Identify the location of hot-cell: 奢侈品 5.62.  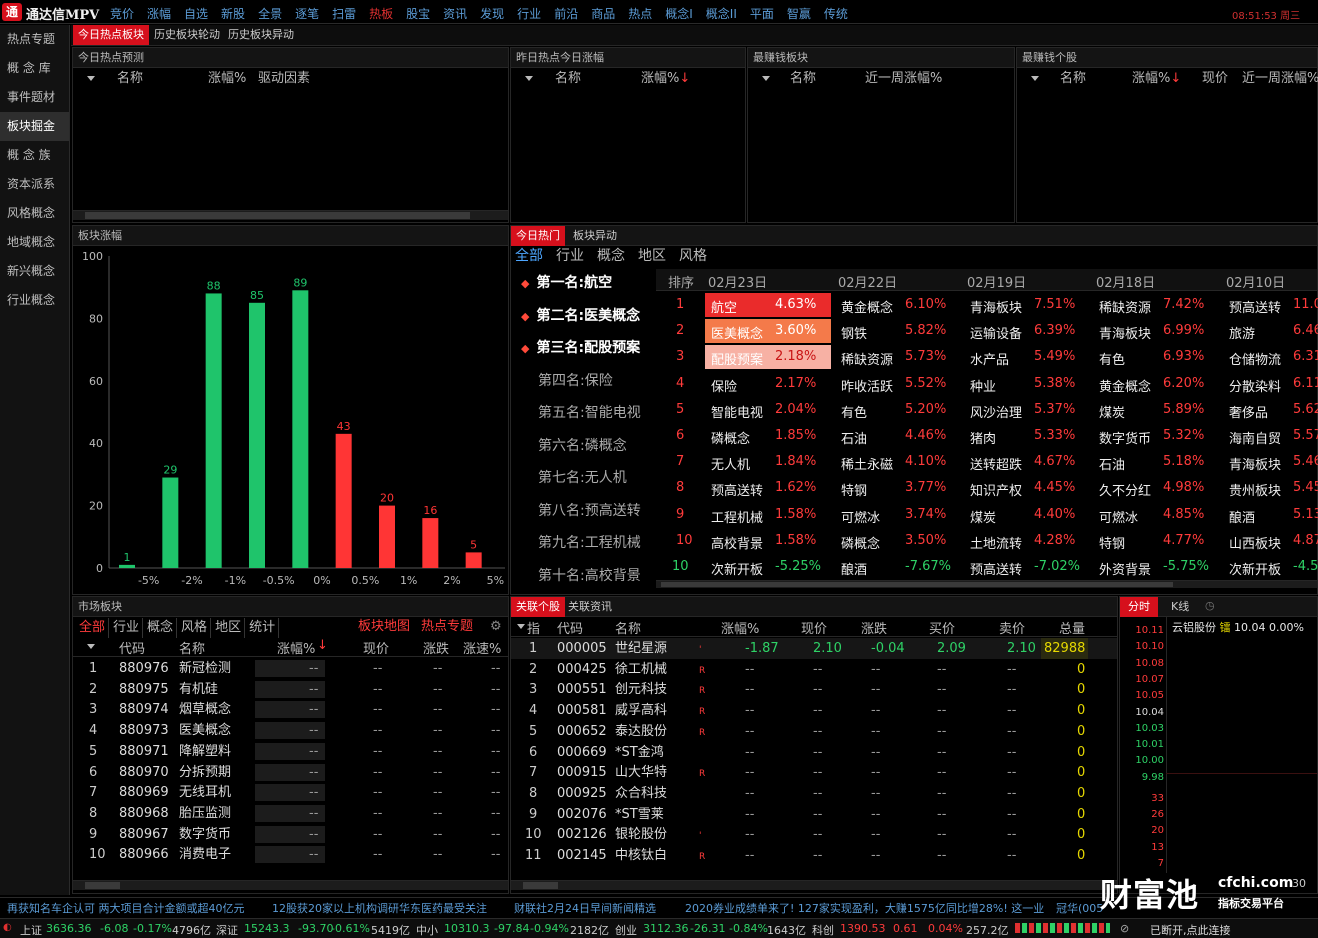
(1270, 410).